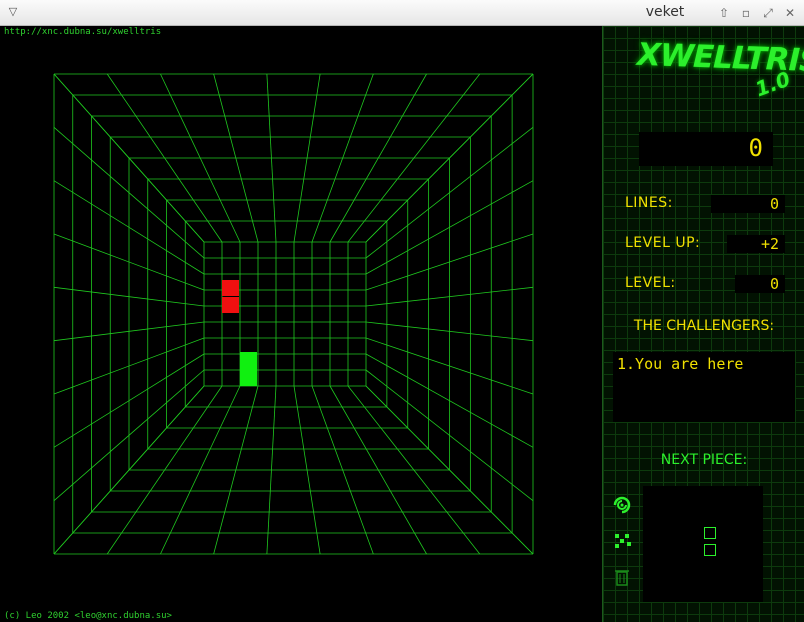 This screenshot has height=622, width=804. What do you see at coordinates (680, 364) in the screenshot?
I see `challenger-item: 1.You are here` at bounding box center [680, 364].